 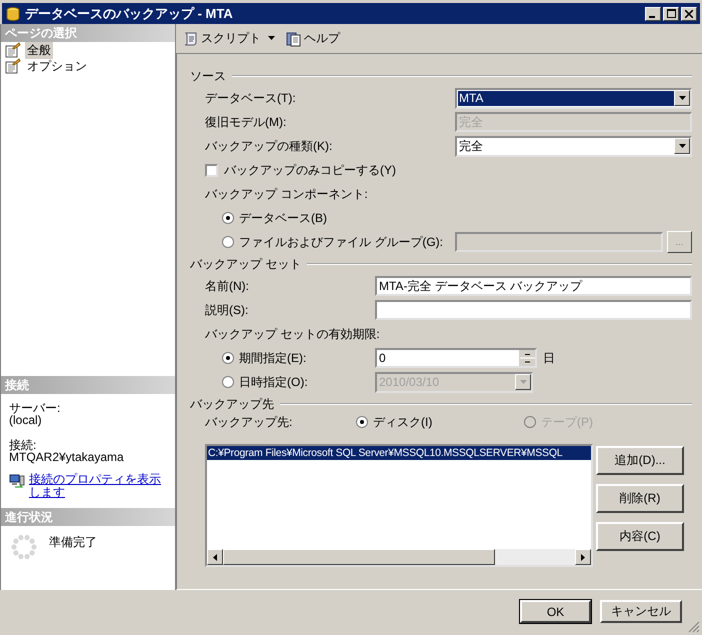 What do you see at coordinates (549, 358) in the screenshot?
I see `unit-label: 日` at bounding box center [549, 358].